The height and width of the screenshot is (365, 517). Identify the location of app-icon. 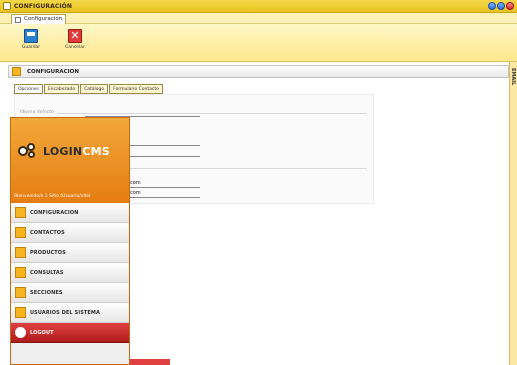
(7, 6).